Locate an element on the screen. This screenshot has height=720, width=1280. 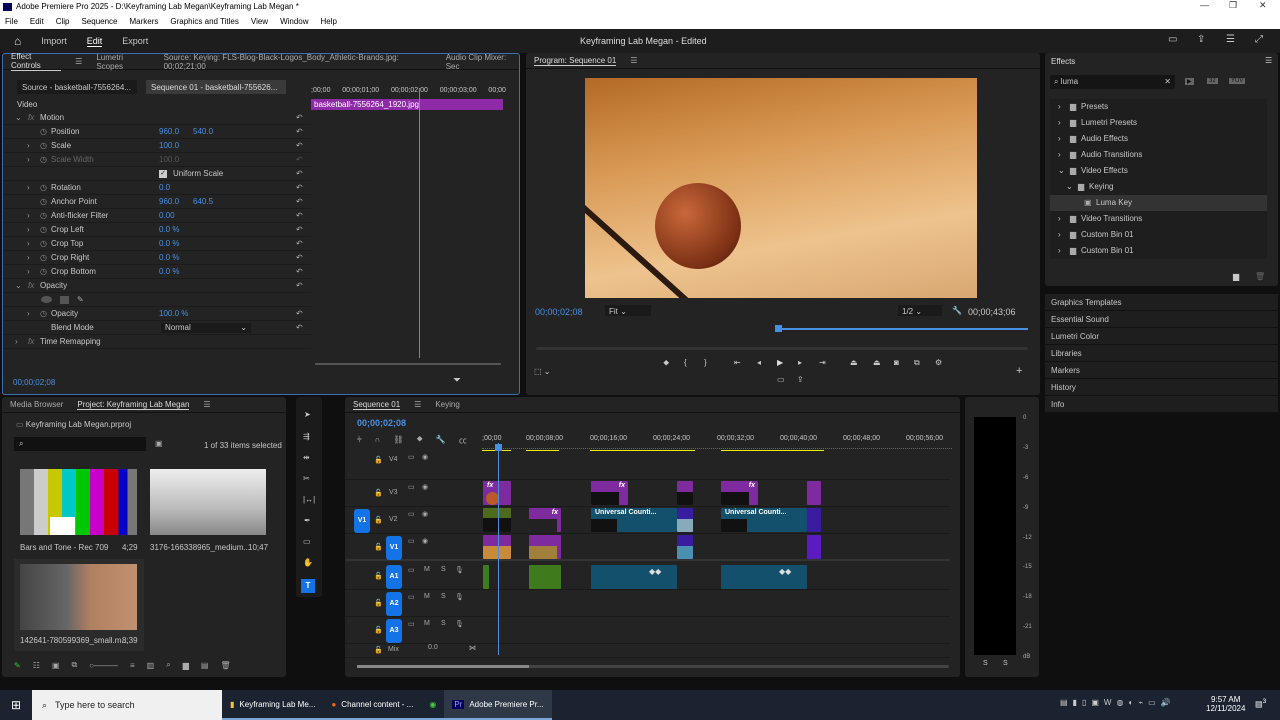
panel-libraries: Libraries is located at coordinates (1161, 353).